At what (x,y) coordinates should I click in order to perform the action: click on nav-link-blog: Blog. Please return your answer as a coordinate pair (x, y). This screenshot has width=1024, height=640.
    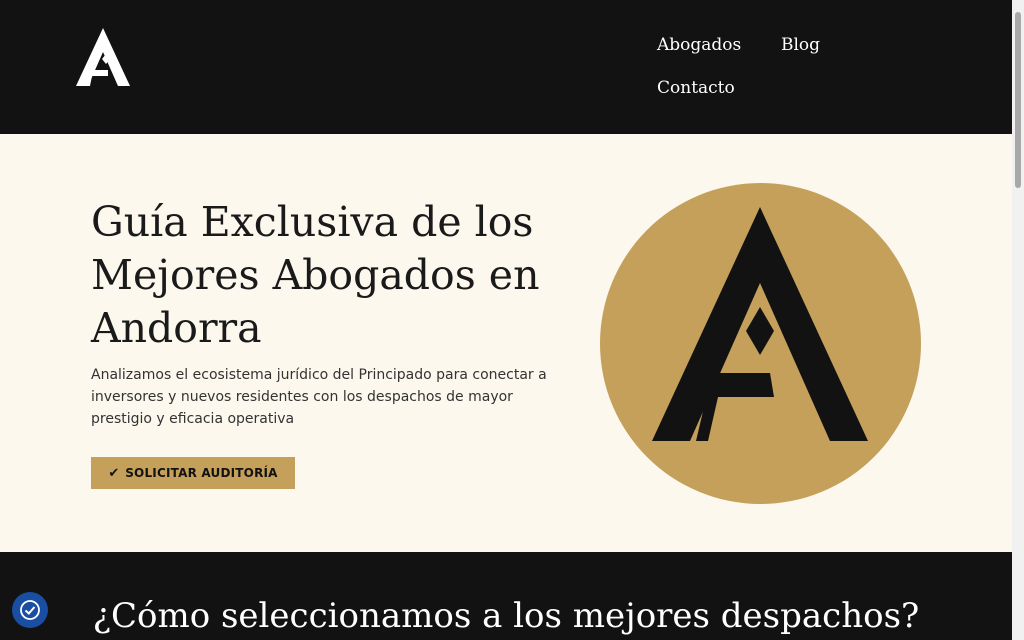
    Looking at the image, I should click on (800, 45).